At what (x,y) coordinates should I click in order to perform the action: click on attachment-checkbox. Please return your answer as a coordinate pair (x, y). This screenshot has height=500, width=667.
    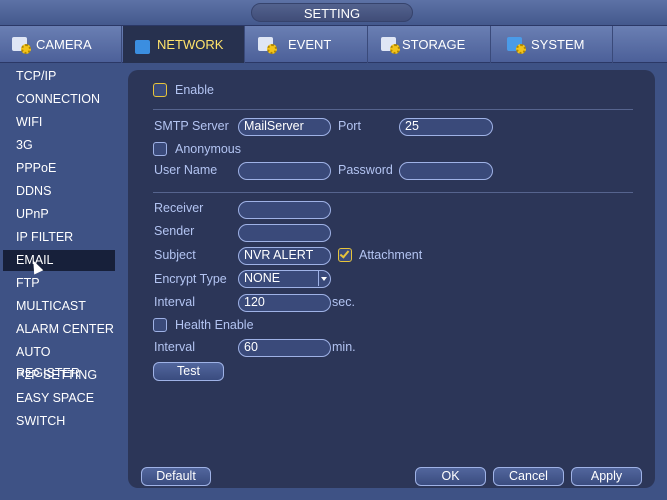
    Looking at the image, I should click on (345, 255).